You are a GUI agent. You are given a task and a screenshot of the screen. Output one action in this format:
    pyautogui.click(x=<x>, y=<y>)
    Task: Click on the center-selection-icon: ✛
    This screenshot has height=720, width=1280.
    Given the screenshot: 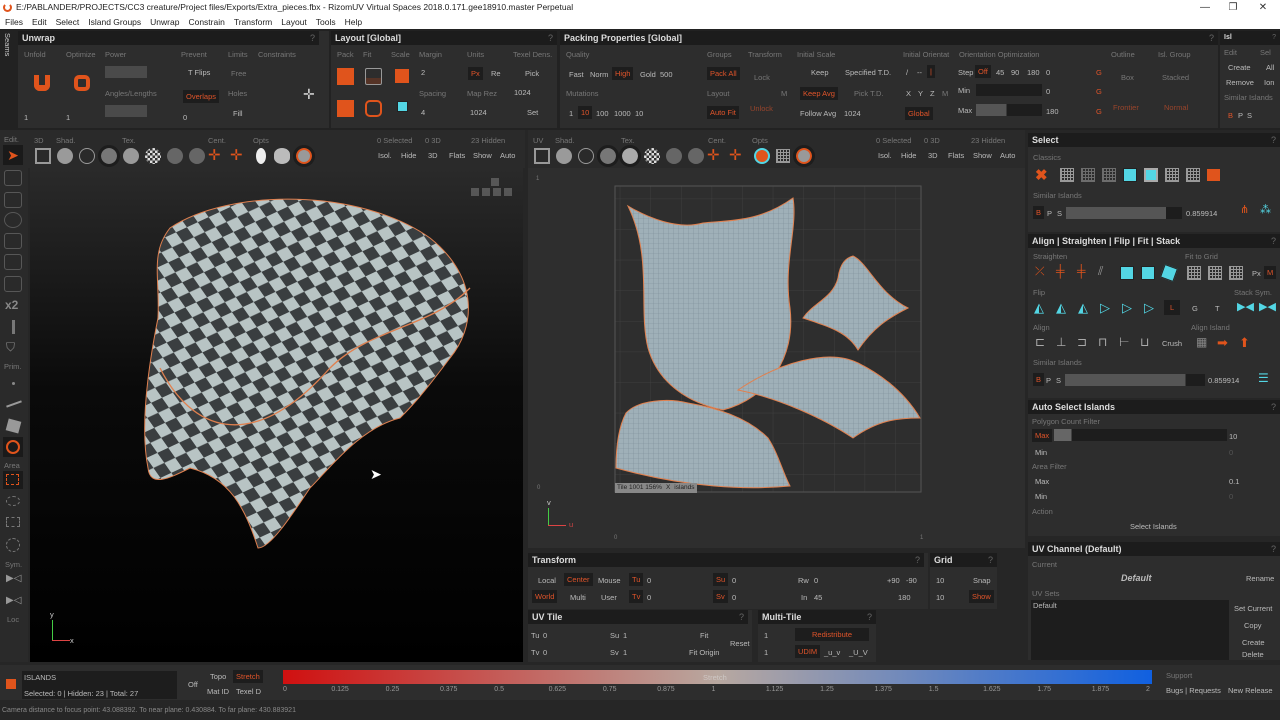 What is the action you would take?
    pyautogui.click(x=735, y=155)
    